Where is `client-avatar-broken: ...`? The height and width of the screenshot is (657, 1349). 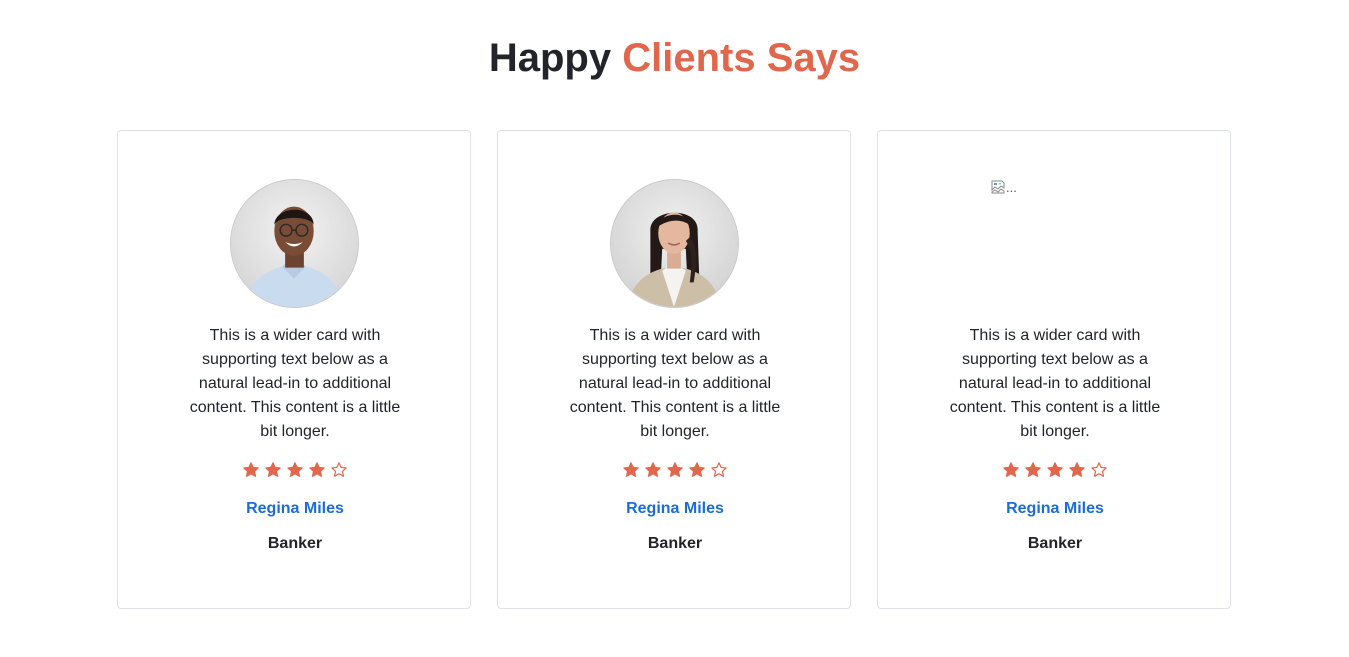
client-avatar-broken: ... is located at coordinates (1054, 243).